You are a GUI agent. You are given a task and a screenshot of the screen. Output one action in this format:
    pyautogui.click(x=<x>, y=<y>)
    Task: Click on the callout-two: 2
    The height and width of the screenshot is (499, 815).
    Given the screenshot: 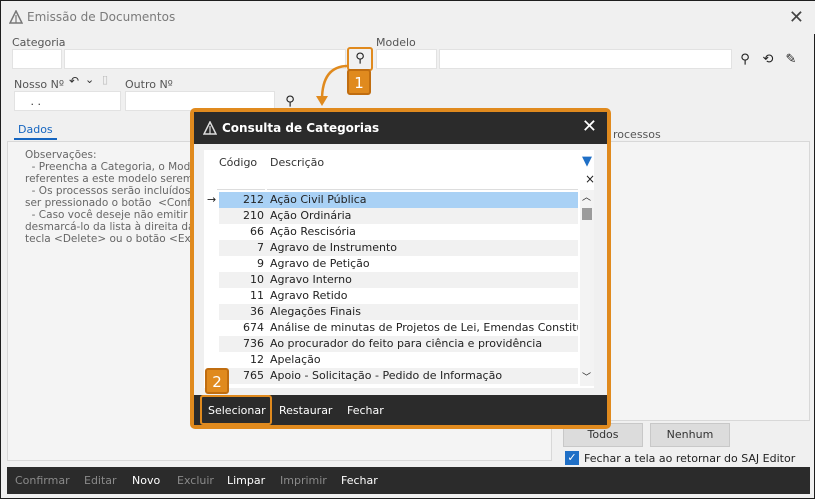 What is the action you would take?
    pyautogui.click(x=217, y=381)
    